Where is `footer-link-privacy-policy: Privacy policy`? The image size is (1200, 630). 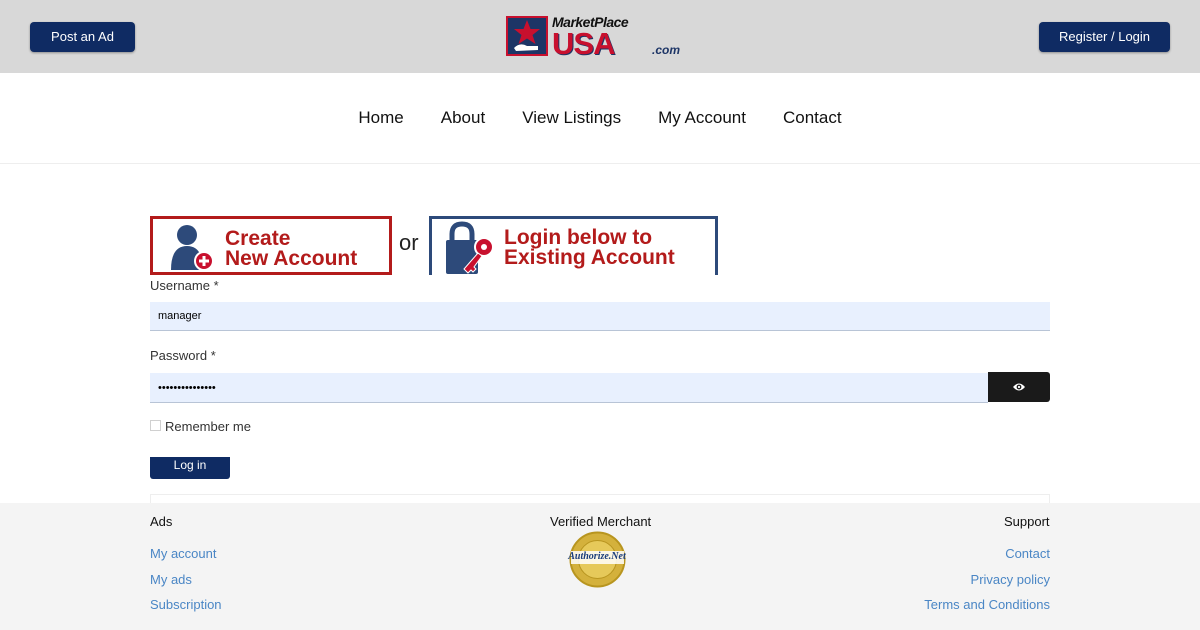
footer-link-privacy-policy: Privacy policy is located at coordinates (1010, 579).